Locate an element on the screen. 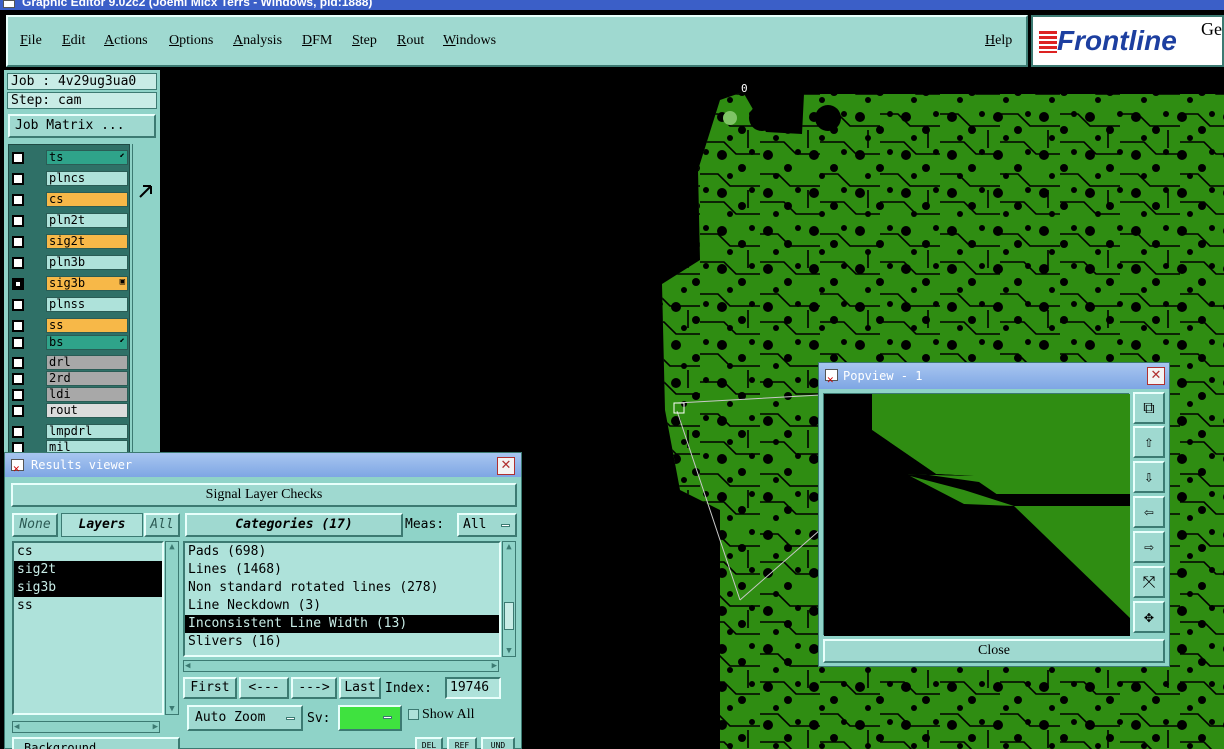  layer-row-pln2t: pln2t is located at coordinates (70, 221).